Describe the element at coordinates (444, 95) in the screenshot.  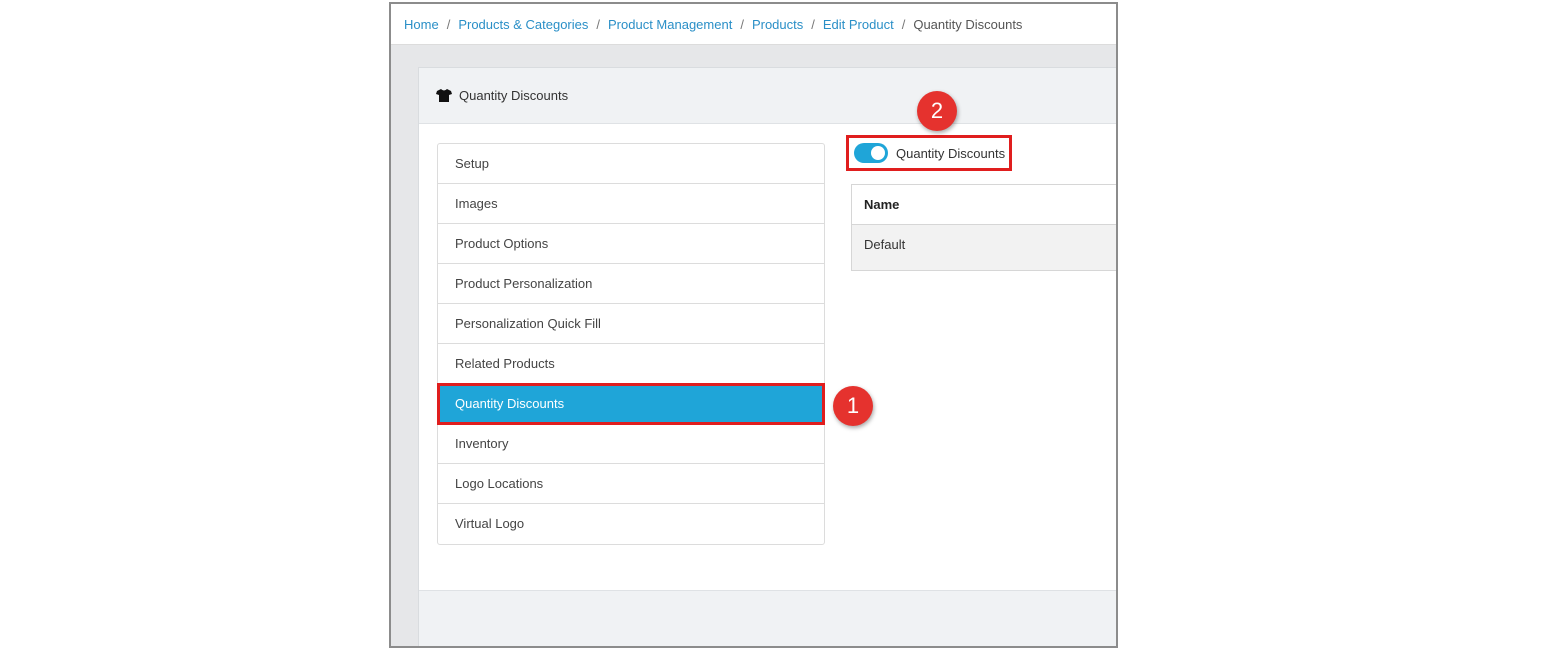
I see `tshirt-icon` at that location.